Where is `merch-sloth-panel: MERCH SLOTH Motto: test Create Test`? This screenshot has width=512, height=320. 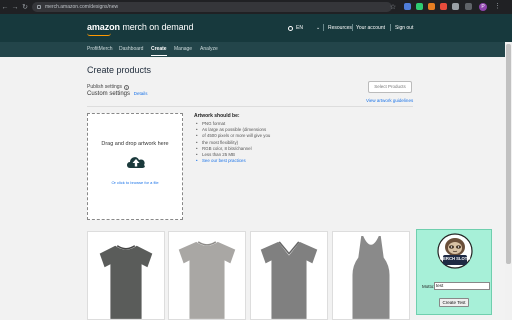 merch-sloth-panel: MERCH SLOTH Motto: test Create Test is located at coordinates (454, 272).